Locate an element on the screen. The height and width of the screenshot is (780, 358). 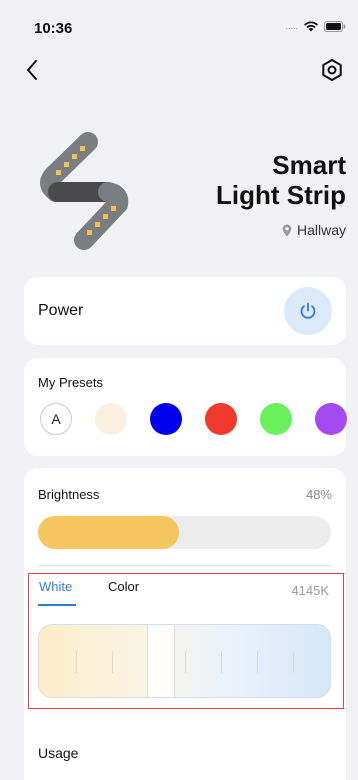
preset-swatch-warm-white is located at coordinates (111, 419).